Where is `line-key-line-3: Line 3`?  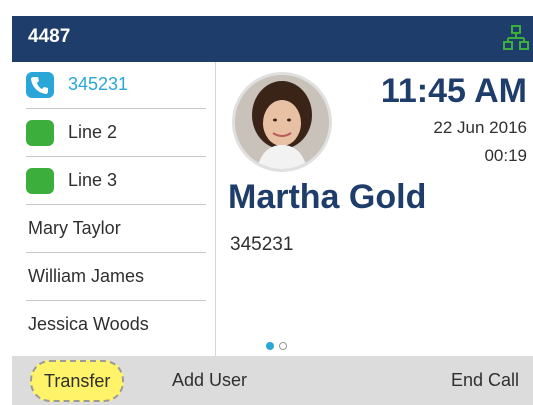 line-key-line-3: Line 3 is located at coordinates (116, 181).